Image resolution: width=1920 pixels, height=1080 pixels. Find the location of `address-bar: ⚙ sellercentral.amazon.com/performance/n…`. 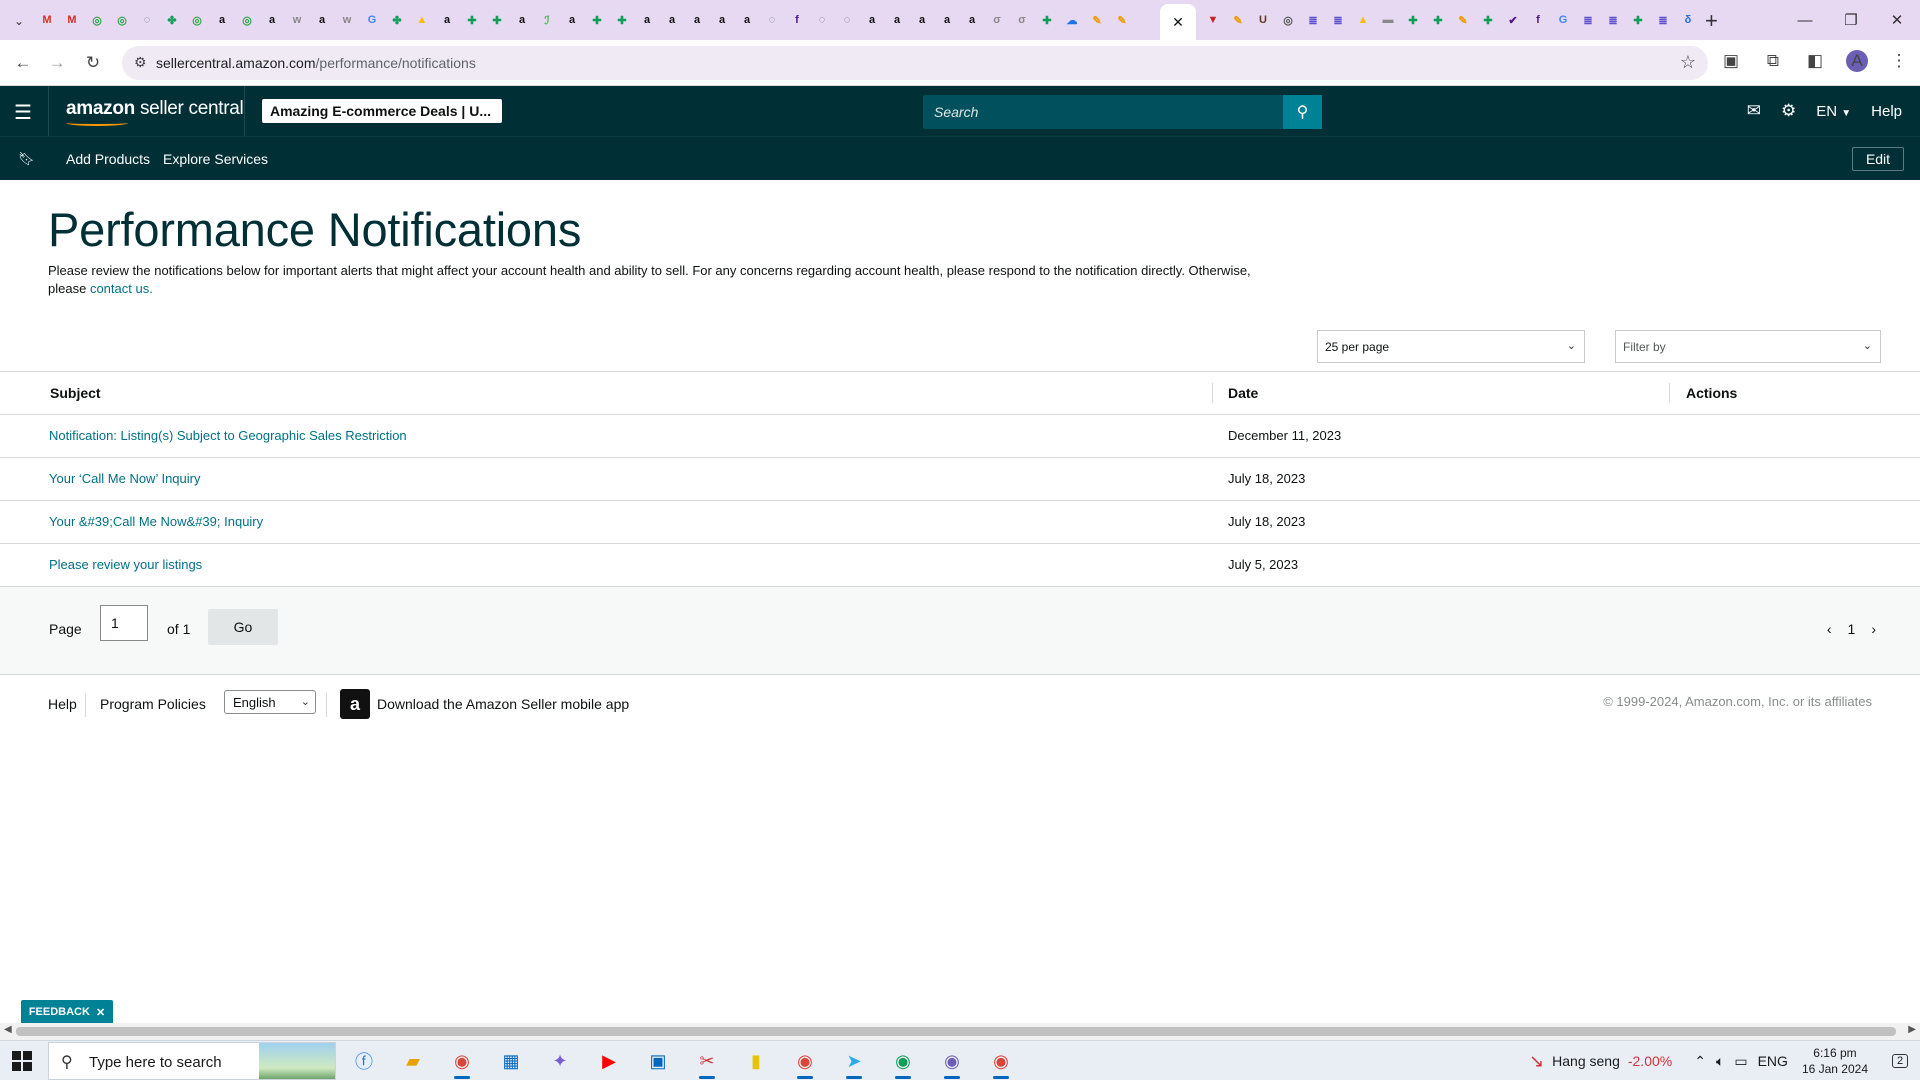

address-bar: ⚙ sellercentral.amazon.com/performance/n… is located at coordinates (915, 63).